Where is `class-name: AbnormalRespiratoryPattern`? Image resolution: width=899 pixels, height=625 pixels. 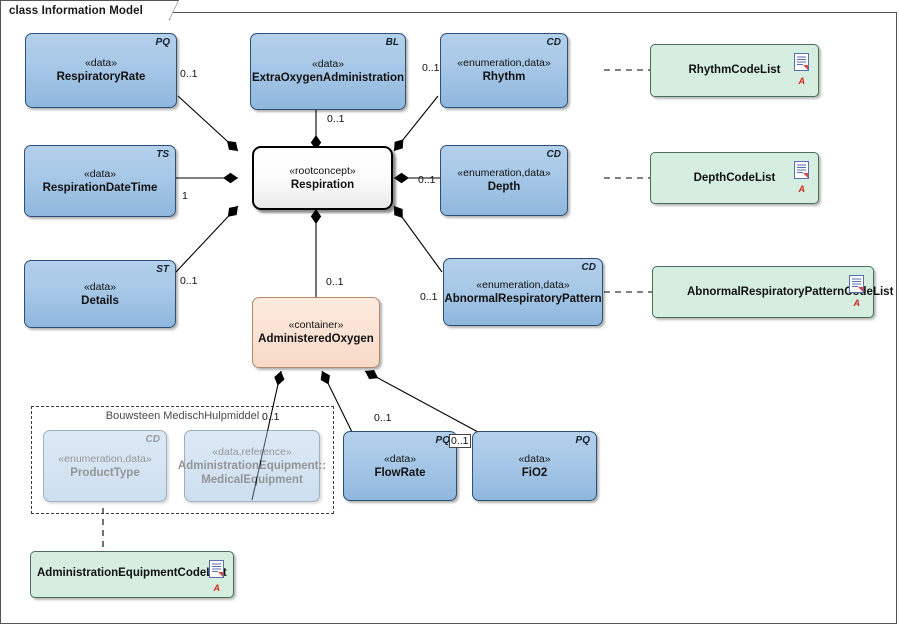
class-name: AbnormalRespiratoryPattern is located at coordinates (523, 298).